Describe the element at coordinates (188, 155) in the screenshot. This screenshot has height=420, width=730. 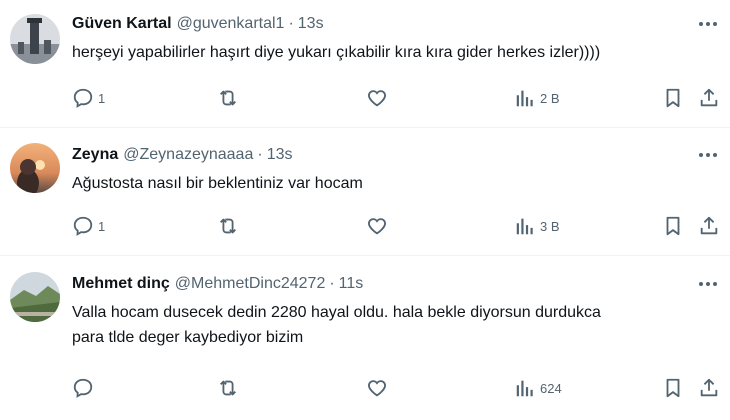
I see `author-handle: @Zeynazeynaaaa` at that location.